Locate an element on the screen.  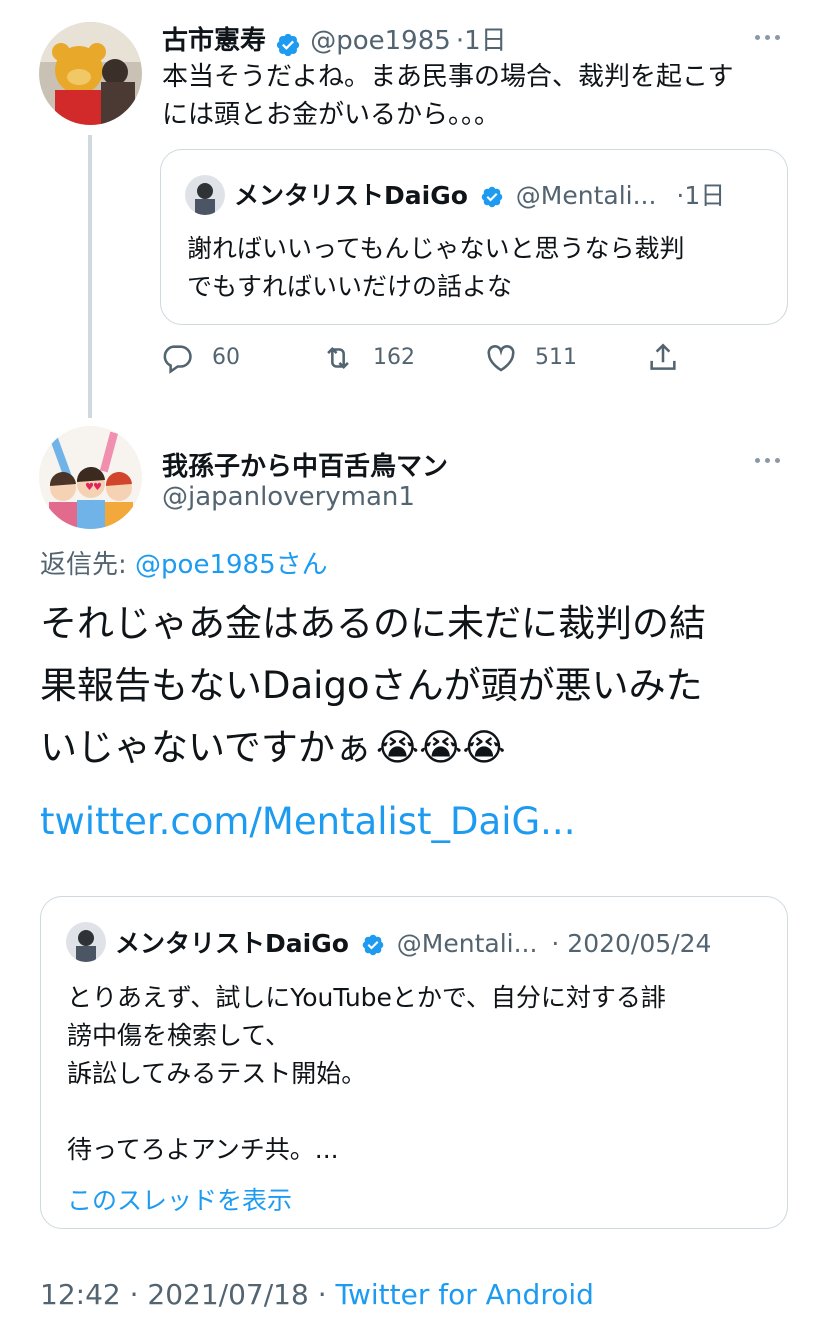
quote-text: 謝ればいいってもんじゃないと思うなら裁判 でもすればいいだけの話よな is located at coordinates (482, 268).